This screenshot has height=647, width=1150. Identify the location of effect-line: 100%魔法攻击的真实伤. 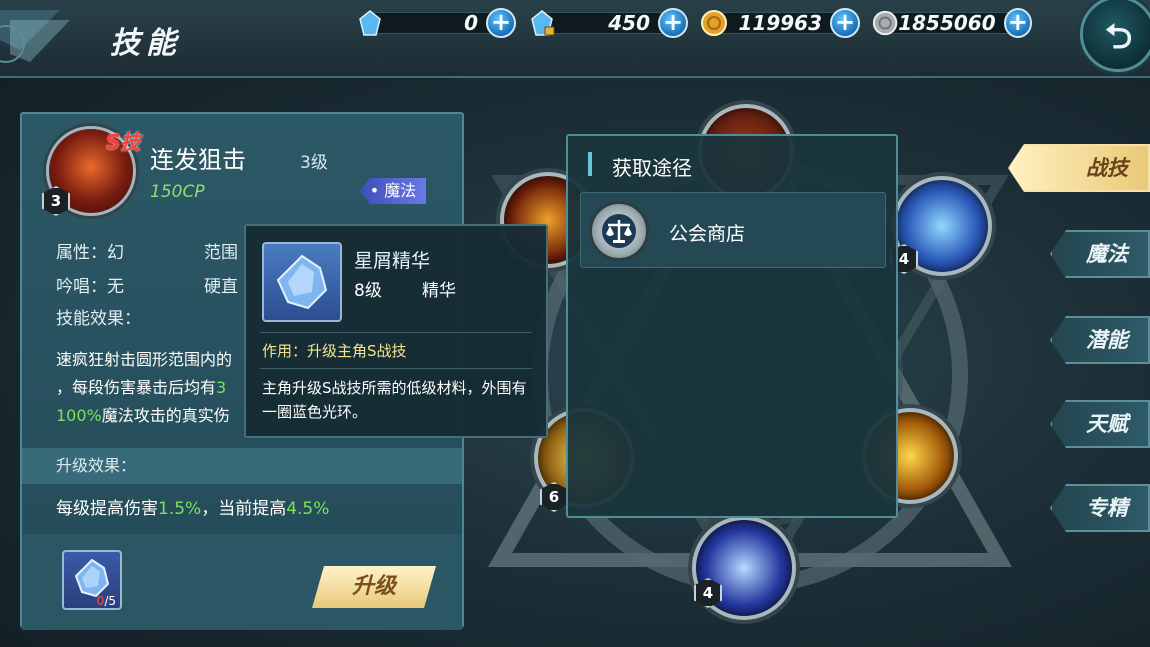
(143, 415).